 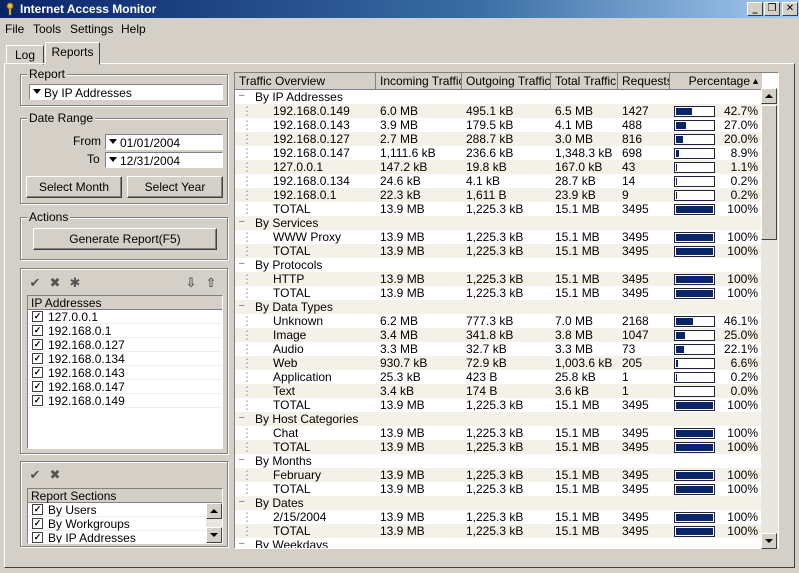 I want to click on report-type-select: By IP Addresses, so click(x=126, y=92).